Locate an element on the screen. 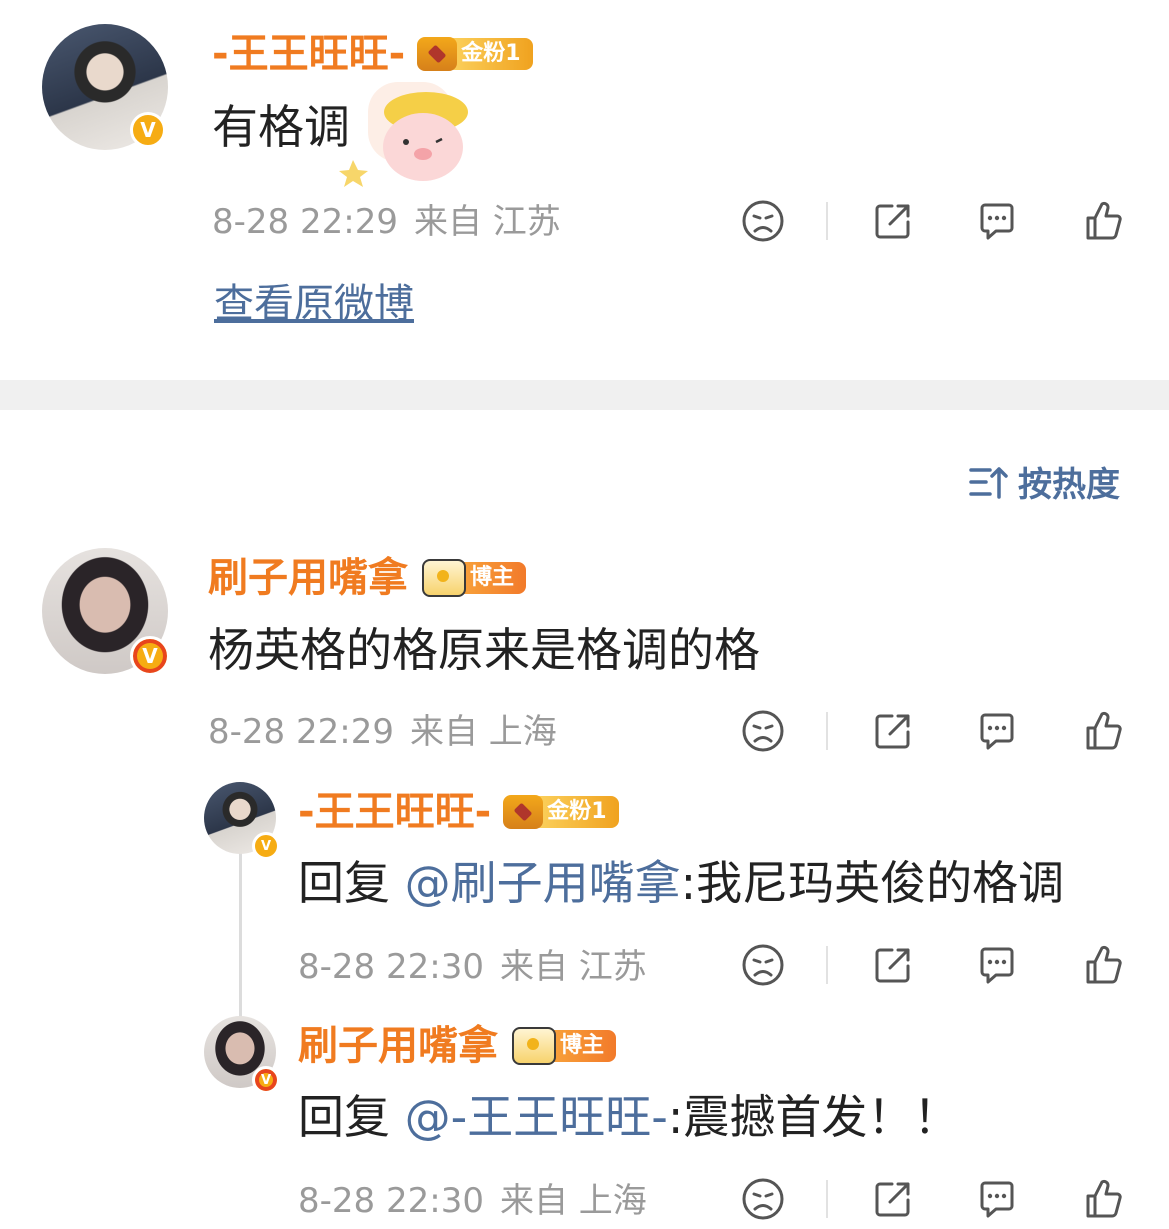 The height and width of the screenshot is (1229, 1169). post-time: 8-28 22:29 is located at coordinates (305, 222).